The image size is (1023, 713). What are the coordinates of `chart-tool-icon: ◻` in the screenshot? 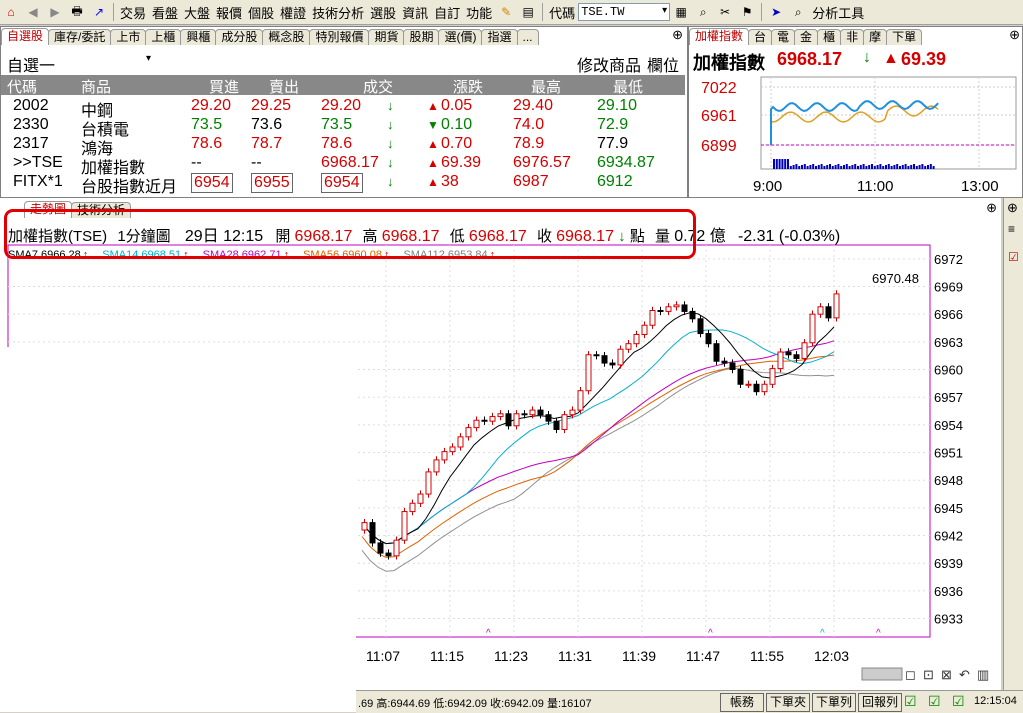 It's located at (910, 674).